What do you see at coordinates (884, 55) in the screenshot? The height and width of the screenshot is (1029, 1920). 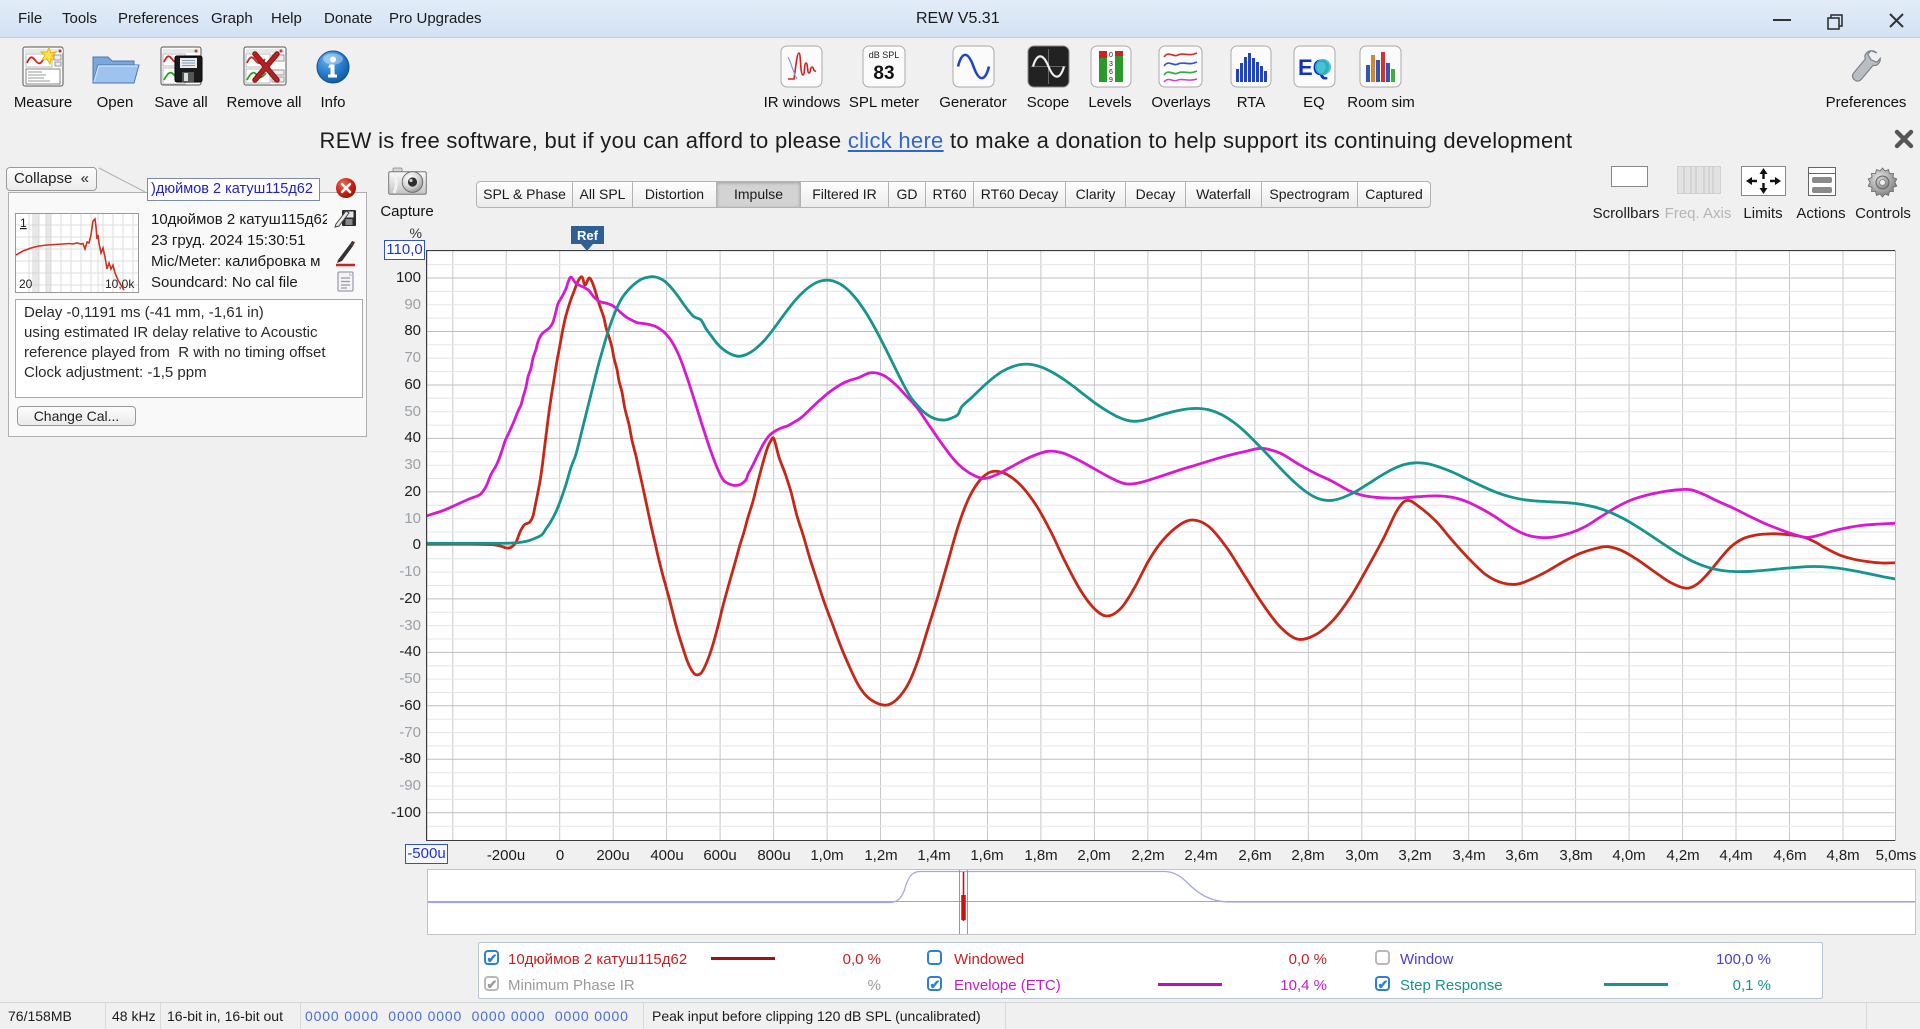 I see `svg-text: dB SPL` at bounding box center [884, 55].